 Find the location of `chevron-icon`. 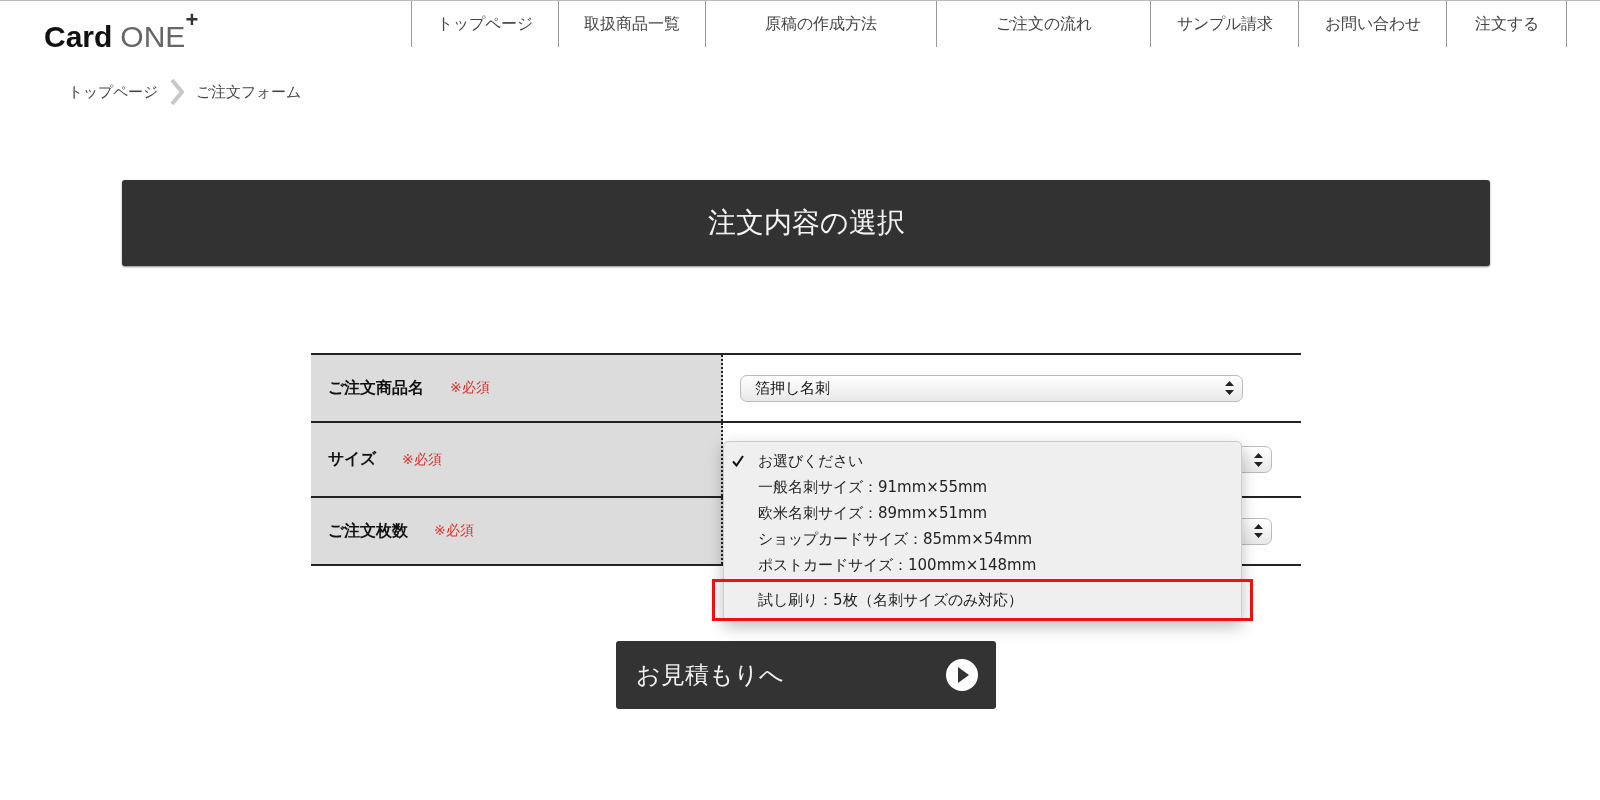

chevron-icon is located at coordinates (177, 92).